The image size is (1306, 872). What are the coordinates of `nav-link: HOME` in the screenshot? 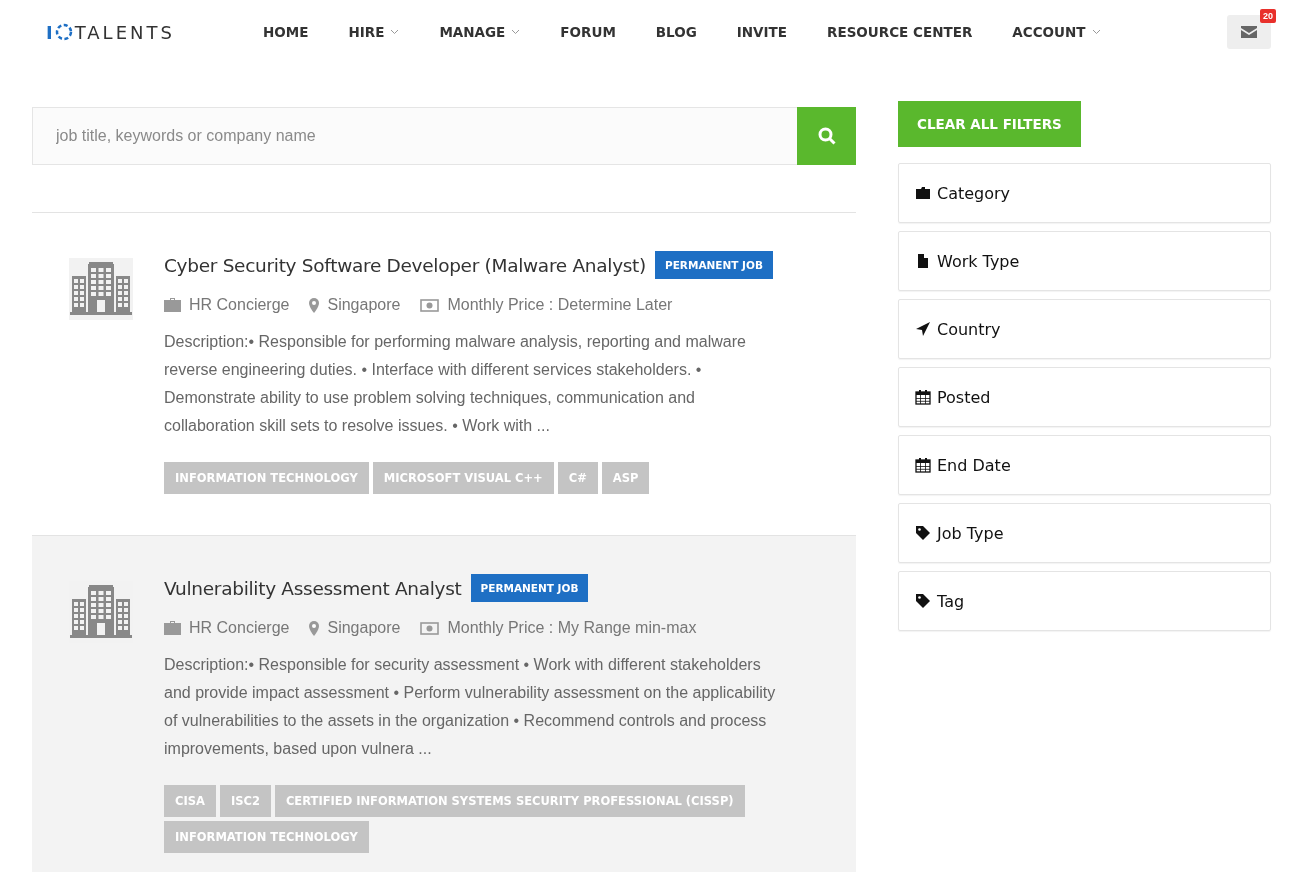 It's located at (286, 32).